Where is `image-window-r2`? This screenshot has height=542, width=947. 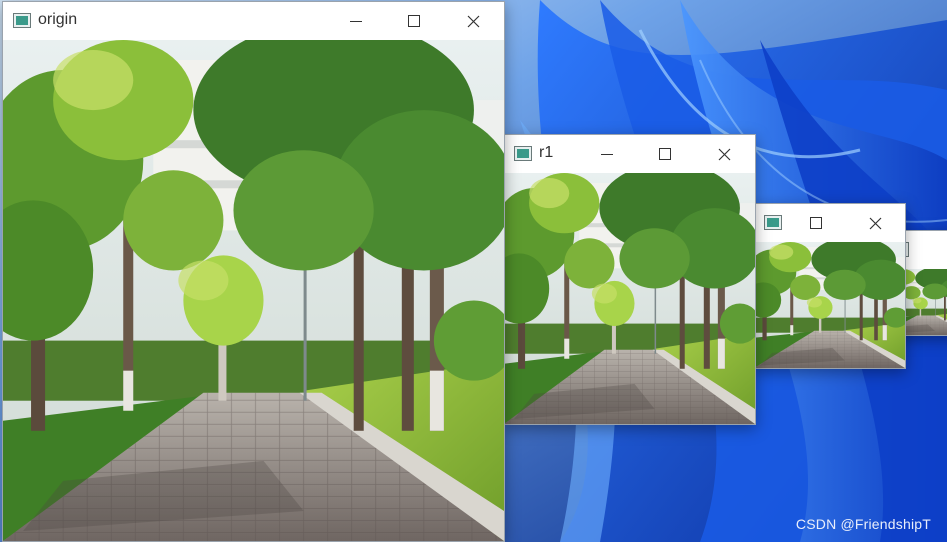
image-window-r2 is located at coordinates (829, 286).